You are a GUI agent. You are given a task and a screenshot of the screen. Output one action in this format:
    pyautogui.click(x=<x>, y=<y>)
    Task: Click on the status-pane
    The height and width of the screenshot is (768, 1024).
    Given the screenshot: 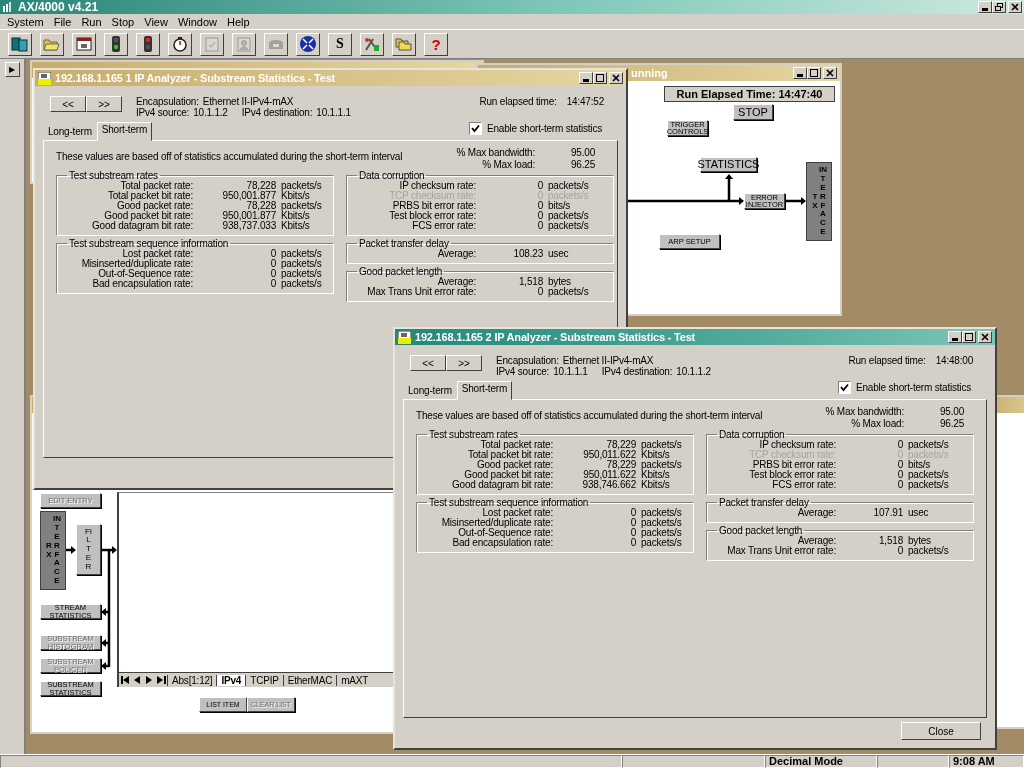 What is the action you would take?
    pyautogui.click(x=913, y=761)
    